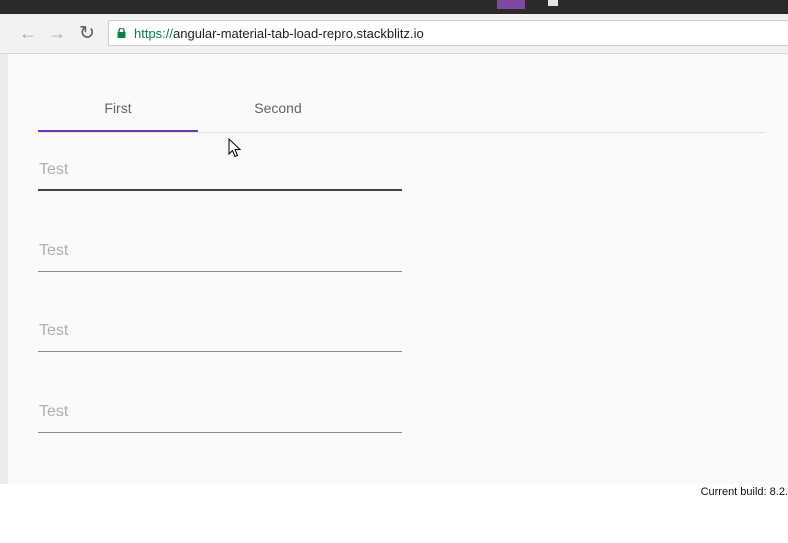  Describe the element at coordinates (553, 3) in the screenshot. I see `window-icon` at that location.